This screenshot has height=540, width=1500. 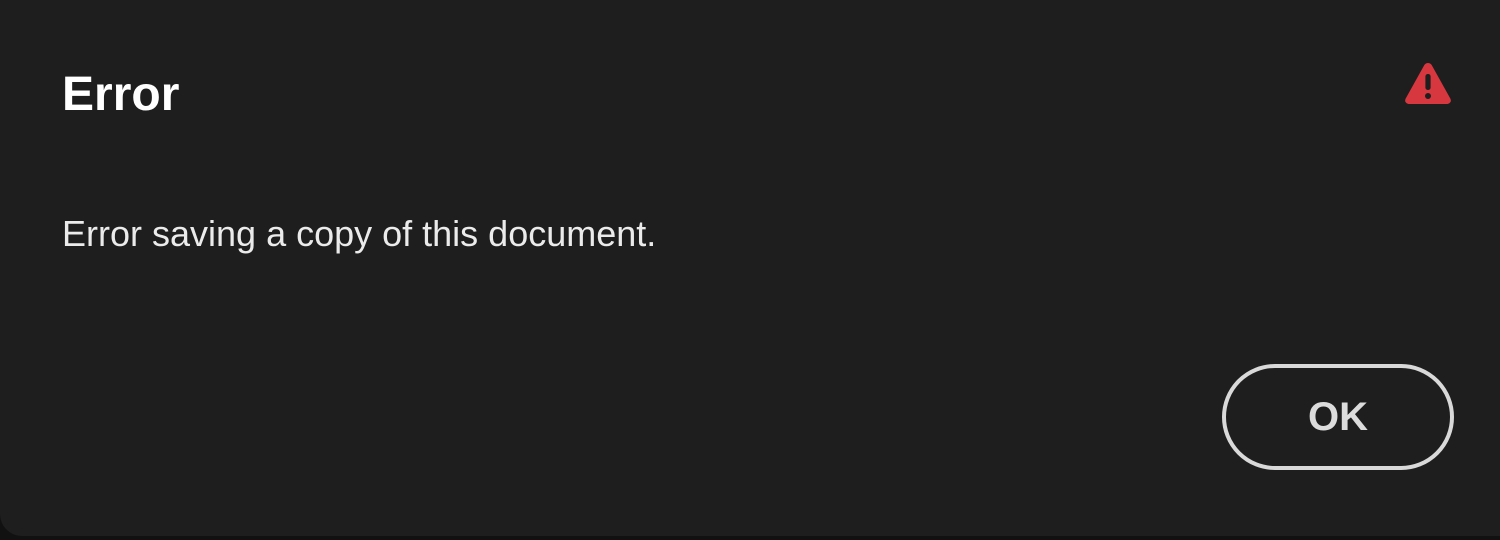 I want to click on dialog-message: Error saving a copy of this document., so click(x=359, y=233).